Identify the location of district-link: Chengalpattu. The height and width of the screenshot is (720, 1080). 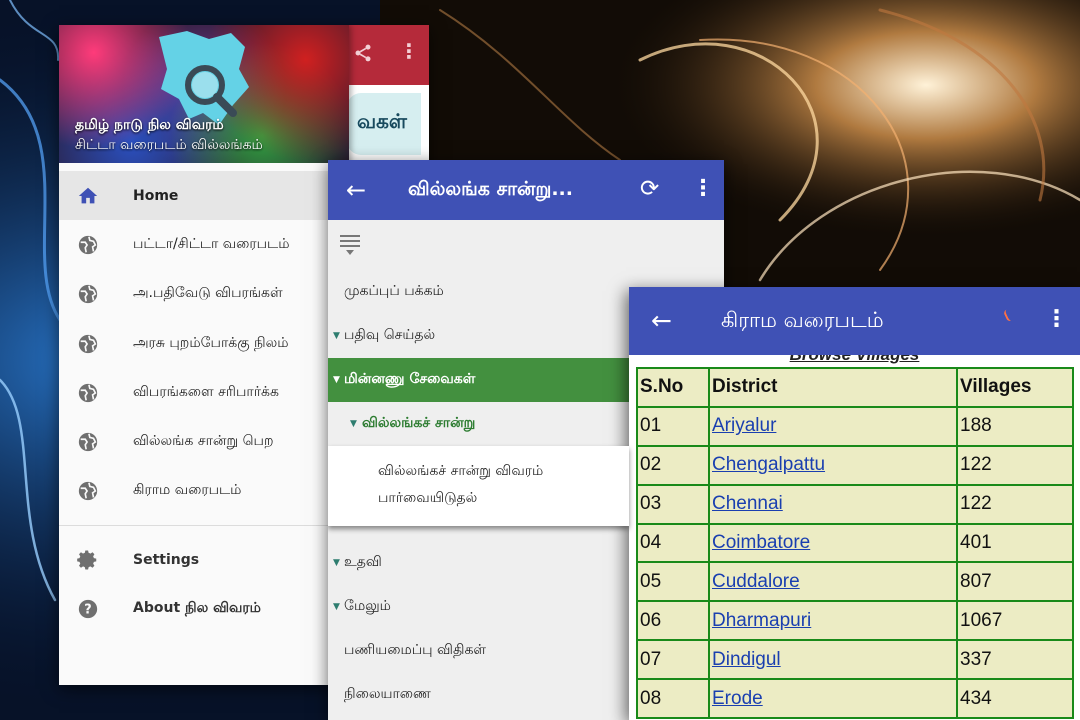
(768, 464).